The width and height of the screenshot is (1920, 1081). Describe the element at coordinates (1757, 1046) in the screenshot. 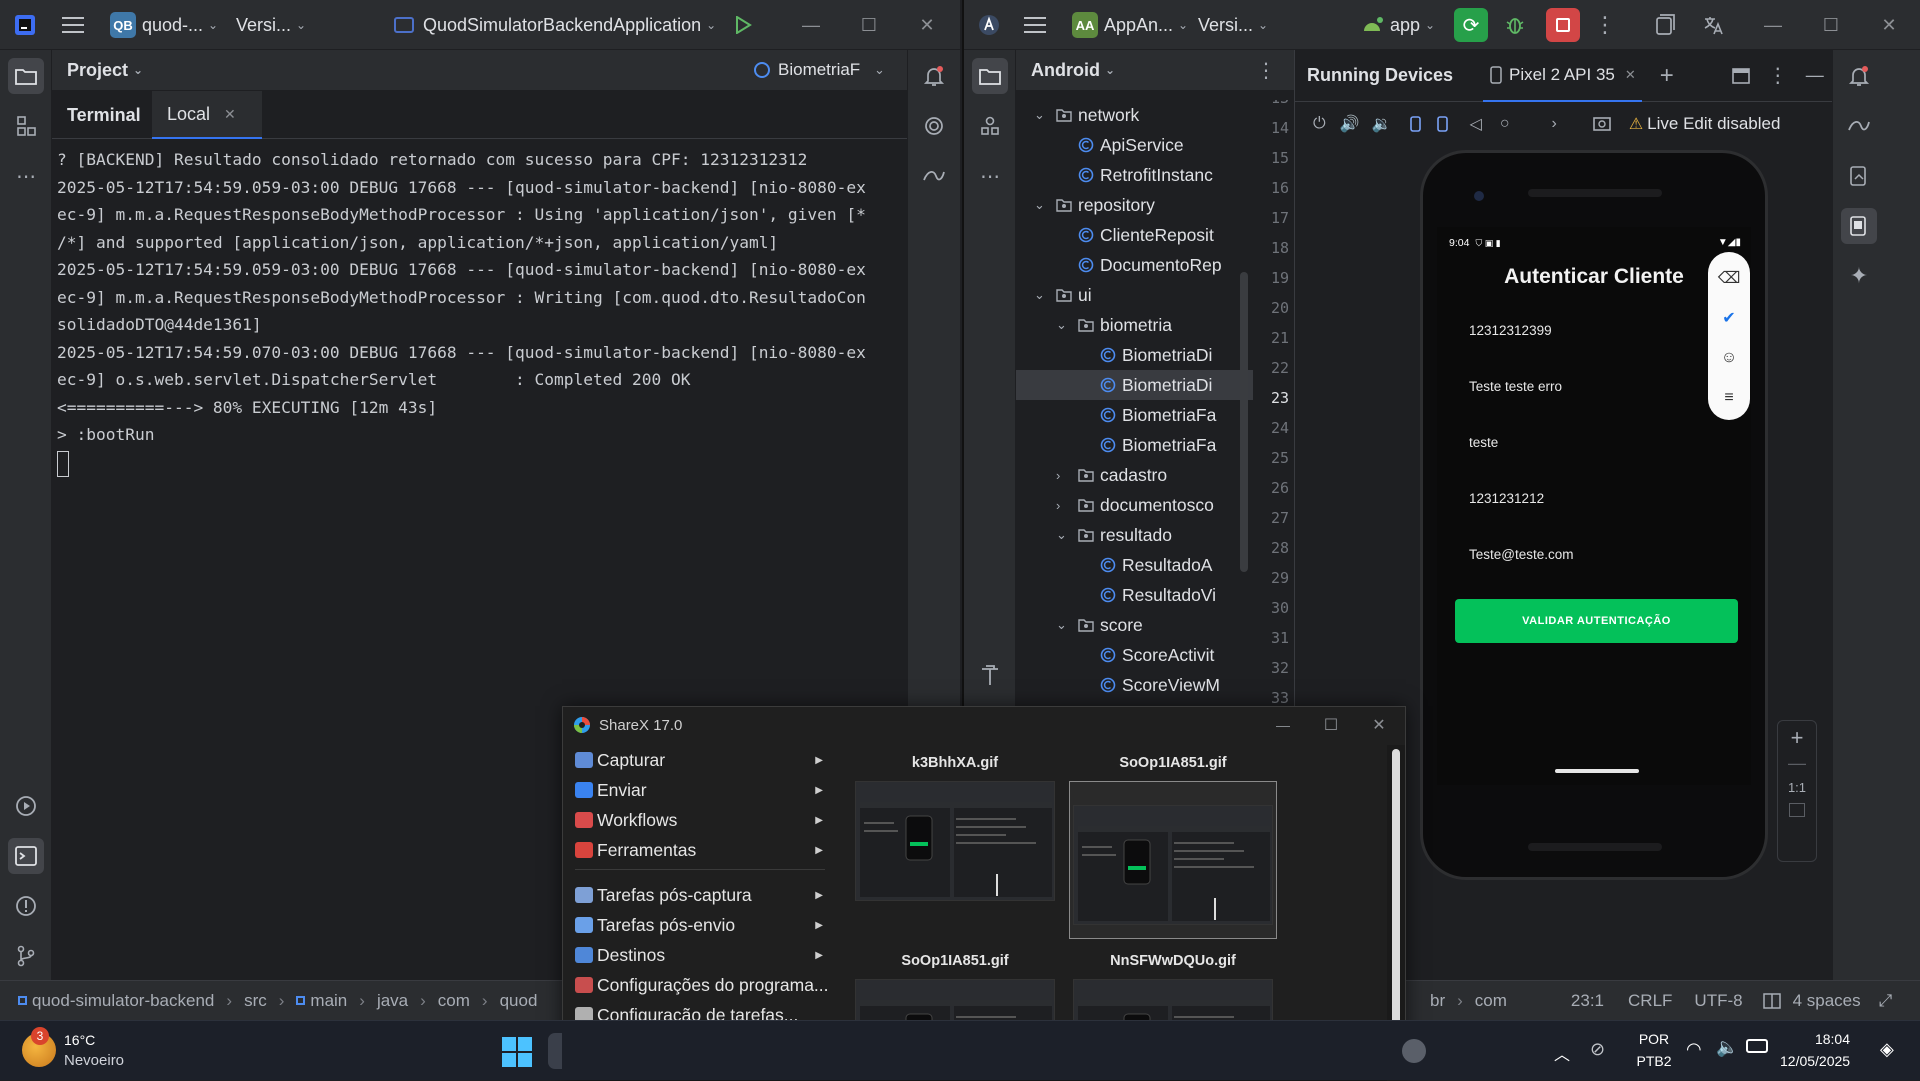

I see `battery-icon` at that location.